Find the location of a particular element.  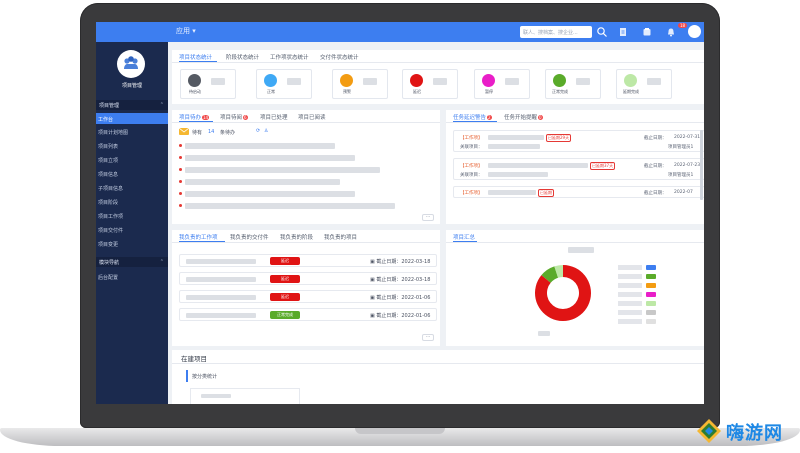

responsible-more-button: ··· is located at coordinates (428, 337).